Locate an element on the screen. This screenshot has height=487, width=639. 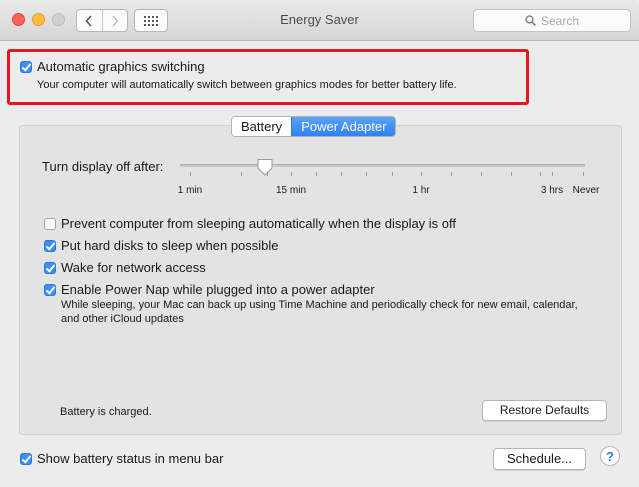
highlight-box is located at coordinates (268, 77).